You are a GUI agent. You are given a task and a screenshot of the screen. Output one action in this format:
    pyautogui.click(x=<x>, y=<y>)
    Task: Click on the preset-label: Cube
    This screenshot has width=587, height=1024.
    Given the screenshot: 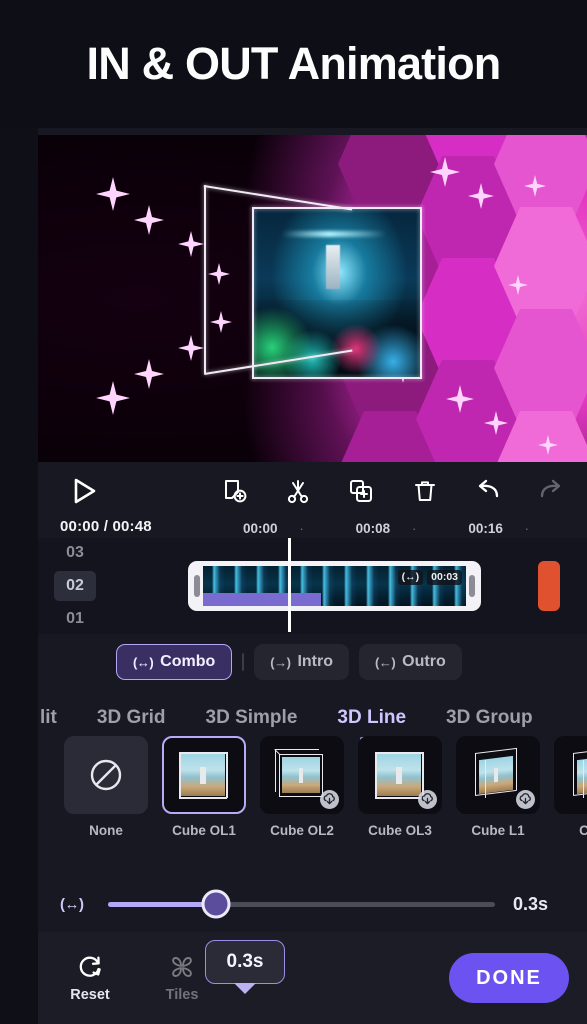 What is the action you would take?
    pyautogui.click(x=583, y=830)
    